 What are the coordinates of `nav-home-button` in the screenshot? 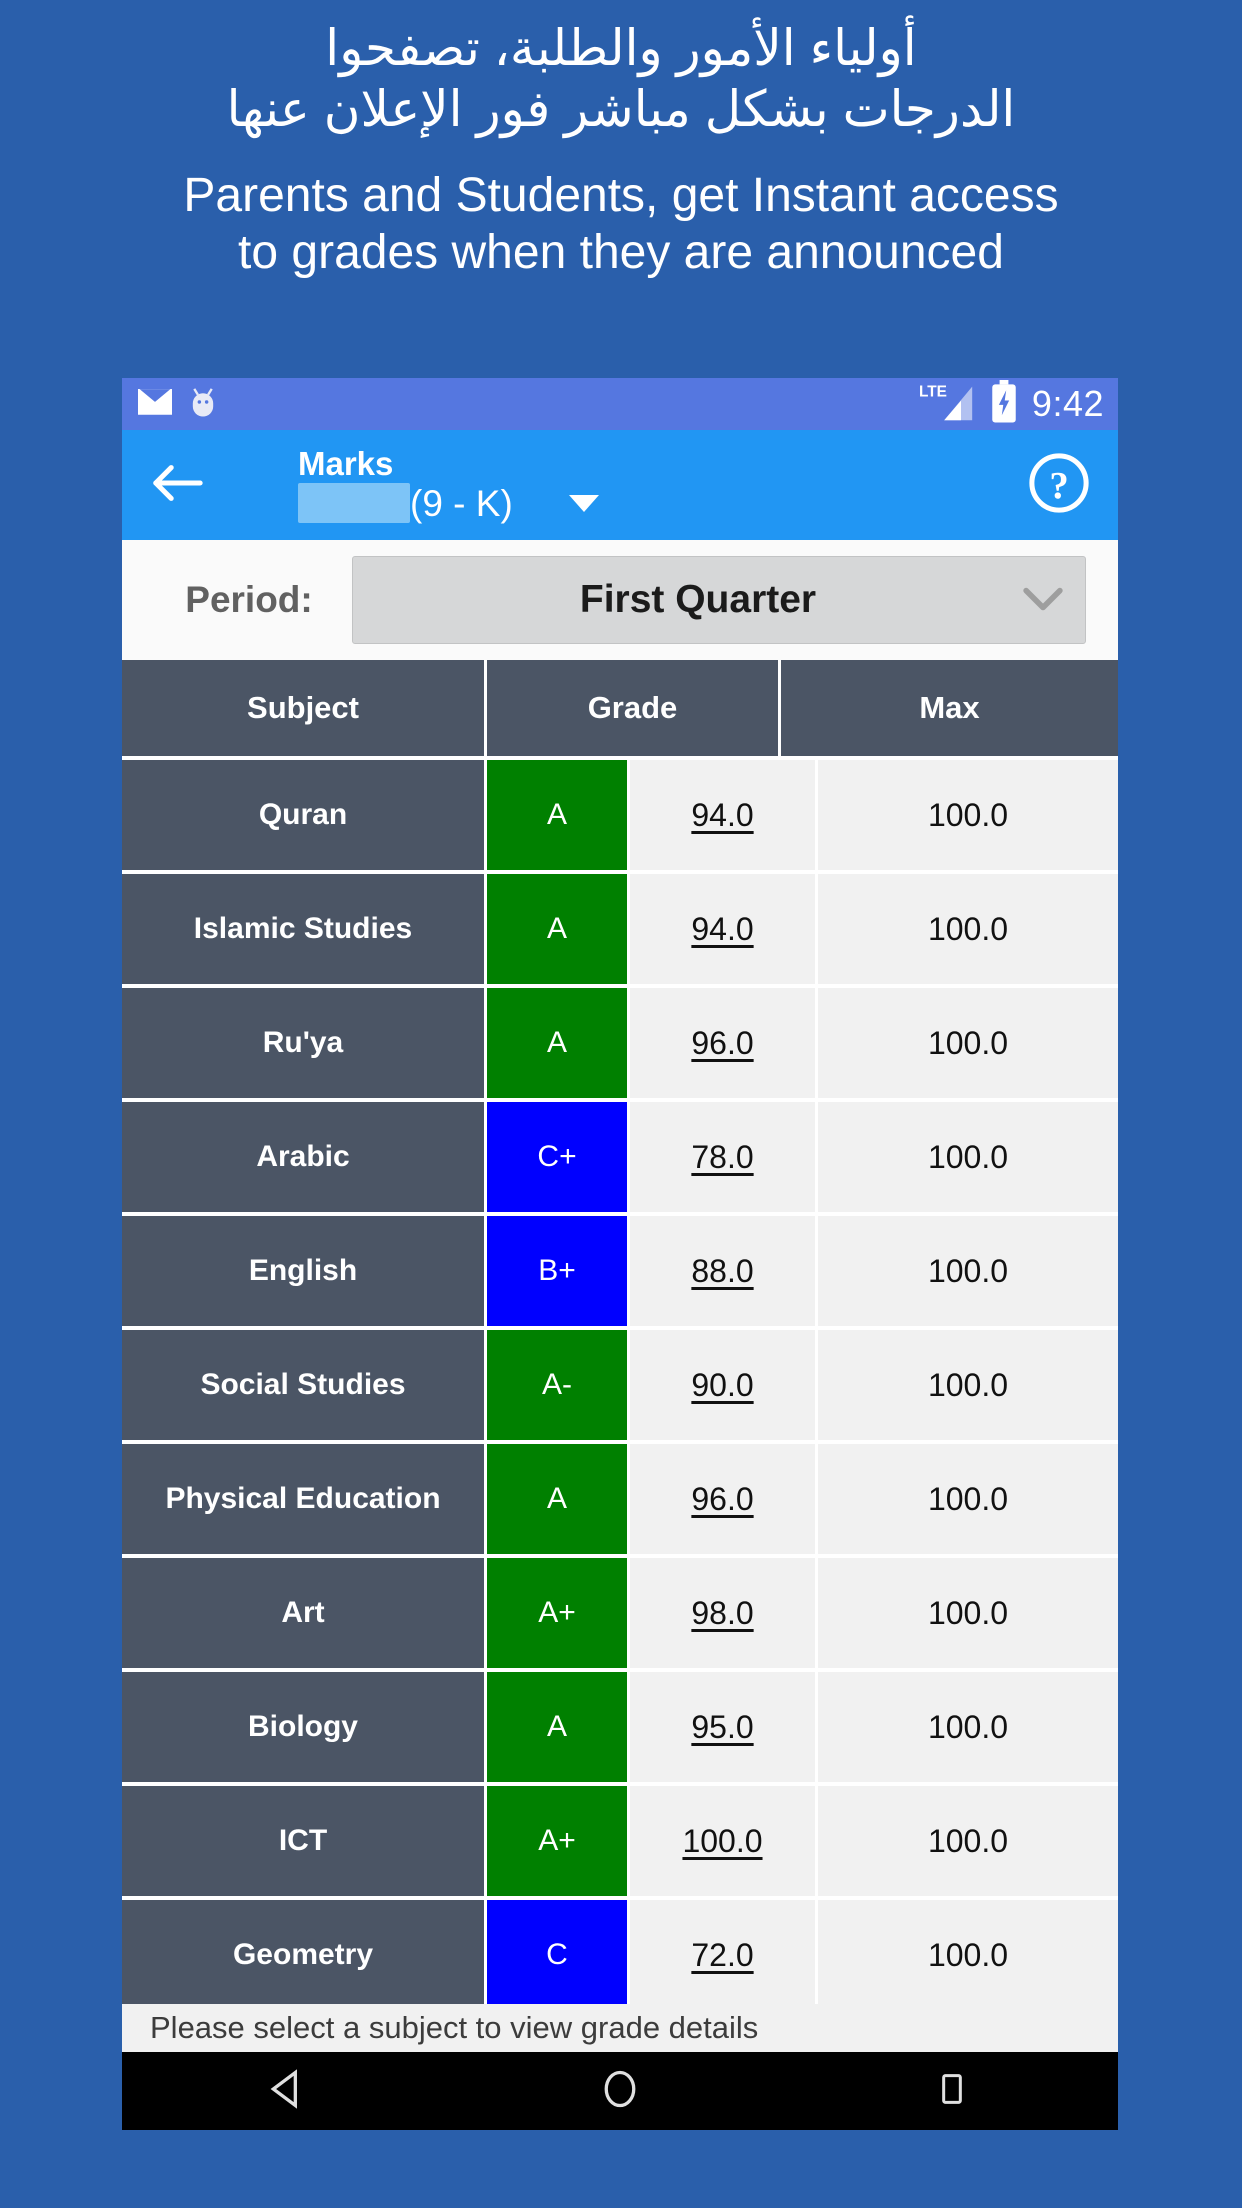 It's located at (620, 2091).